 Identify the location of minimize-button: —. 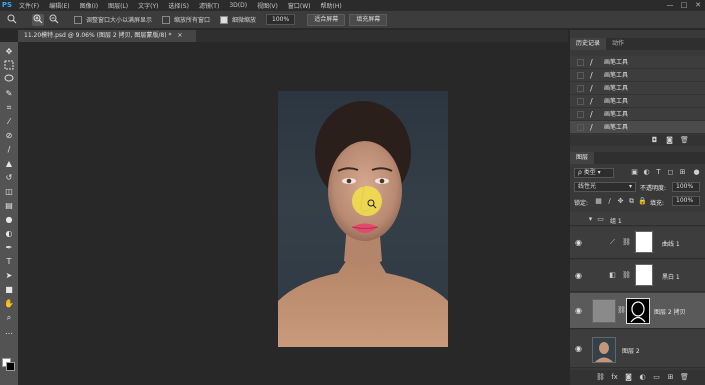
(670, 5).